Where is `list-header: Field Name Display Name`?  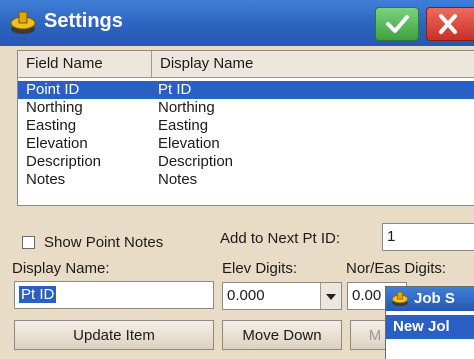 list-header: Field Name Display Name is located at coordinates (246, 64).